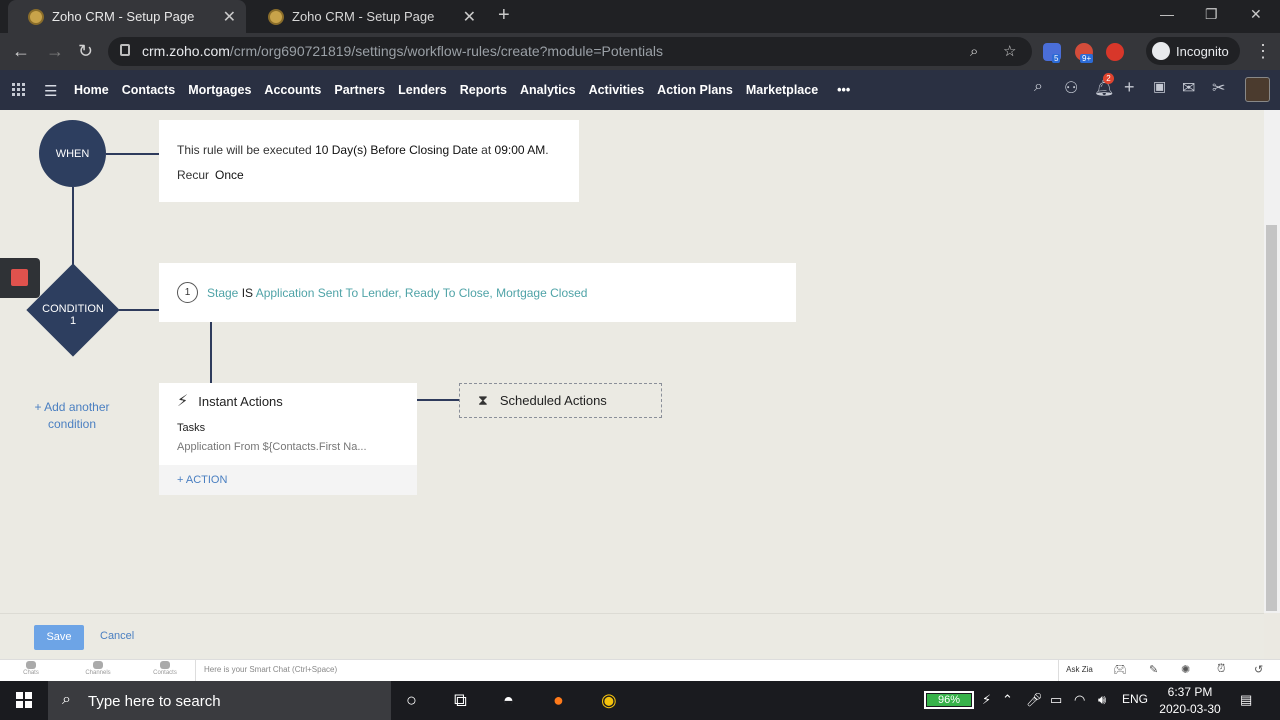  What do you see at coordinates (1129, 87) in the screenshot?
I see `create-plus-icon: +` at bounding box center [1129, 87].